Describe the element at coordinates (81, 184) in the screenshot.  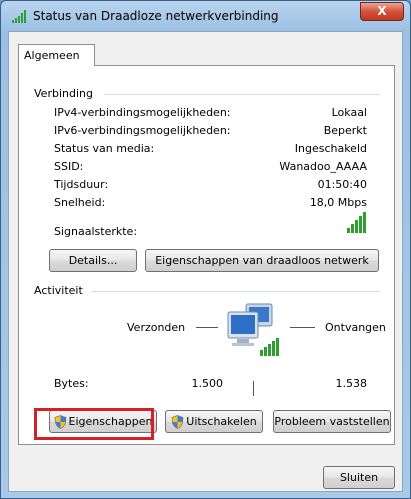
I see `duration-label: Tijdsduur:` at that location.